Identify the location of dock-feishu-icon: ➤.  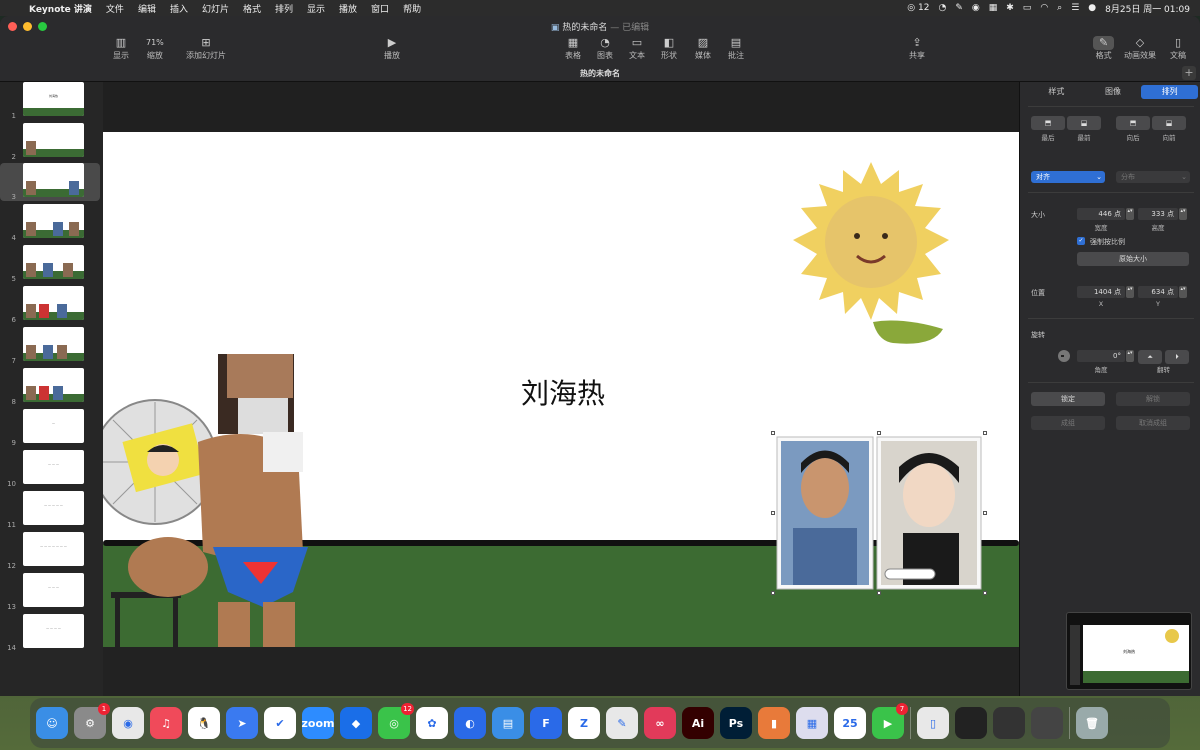
(242, 723).